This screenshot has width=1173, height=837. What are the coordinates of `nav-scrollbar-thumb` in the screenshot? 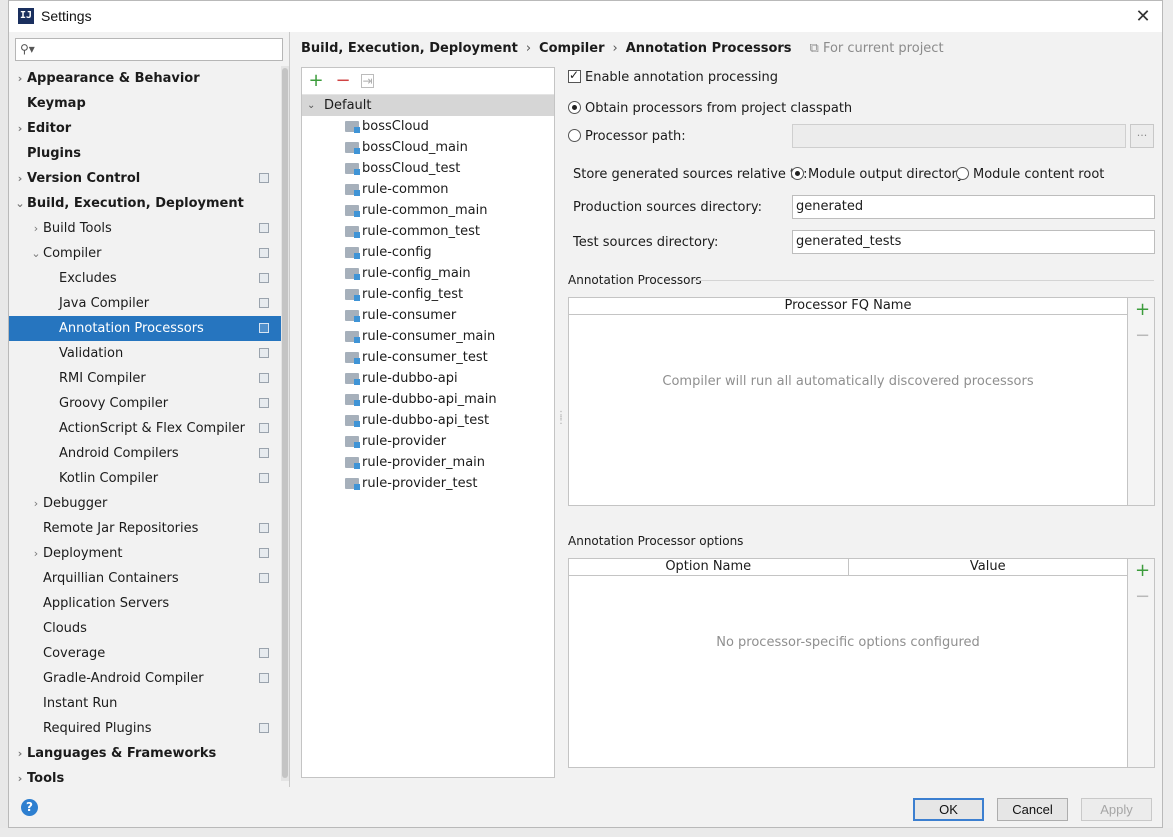 It's located at (285, 423).